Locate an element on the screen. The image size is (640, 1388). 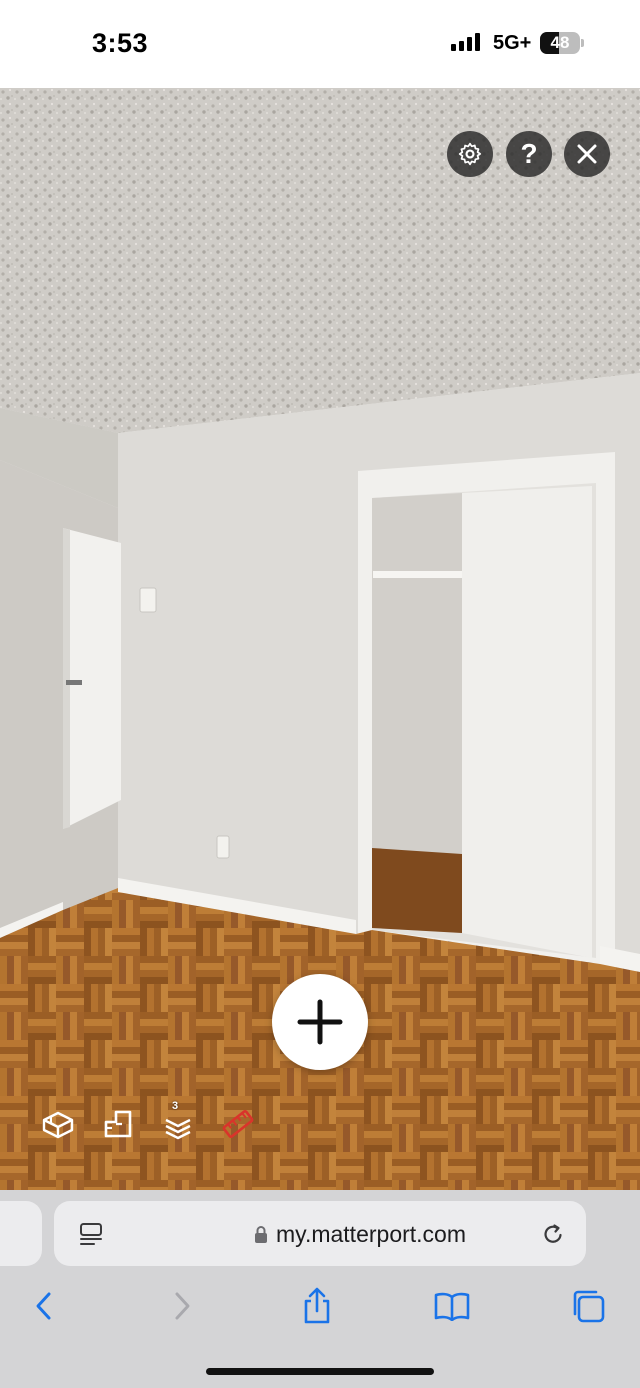
measure-button is located at coordinates (238, 1124).